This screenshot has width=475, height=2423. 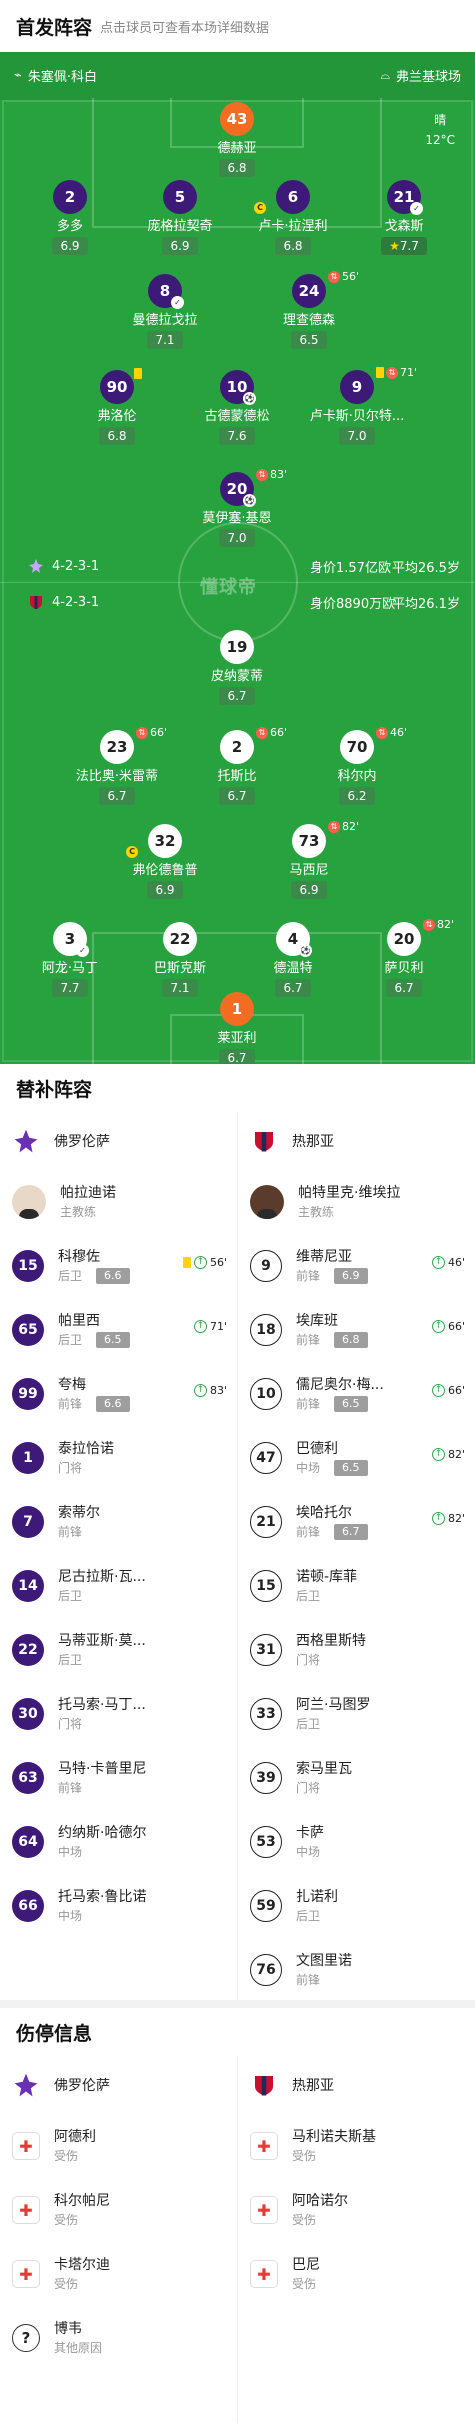 What do you see at coordinates (356, 1842) in the screenshot?
I see `sub-player-row: 53 卡萨 中场` at bounding box center [356, 1842].